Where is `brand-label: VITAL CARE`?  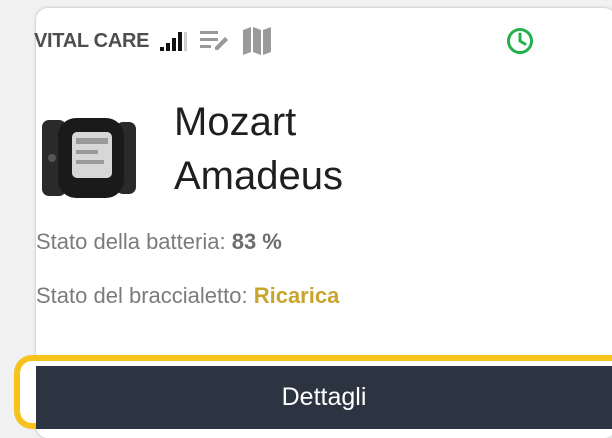
brand-label: VITAL CARE is located at coordinates (92, 40).